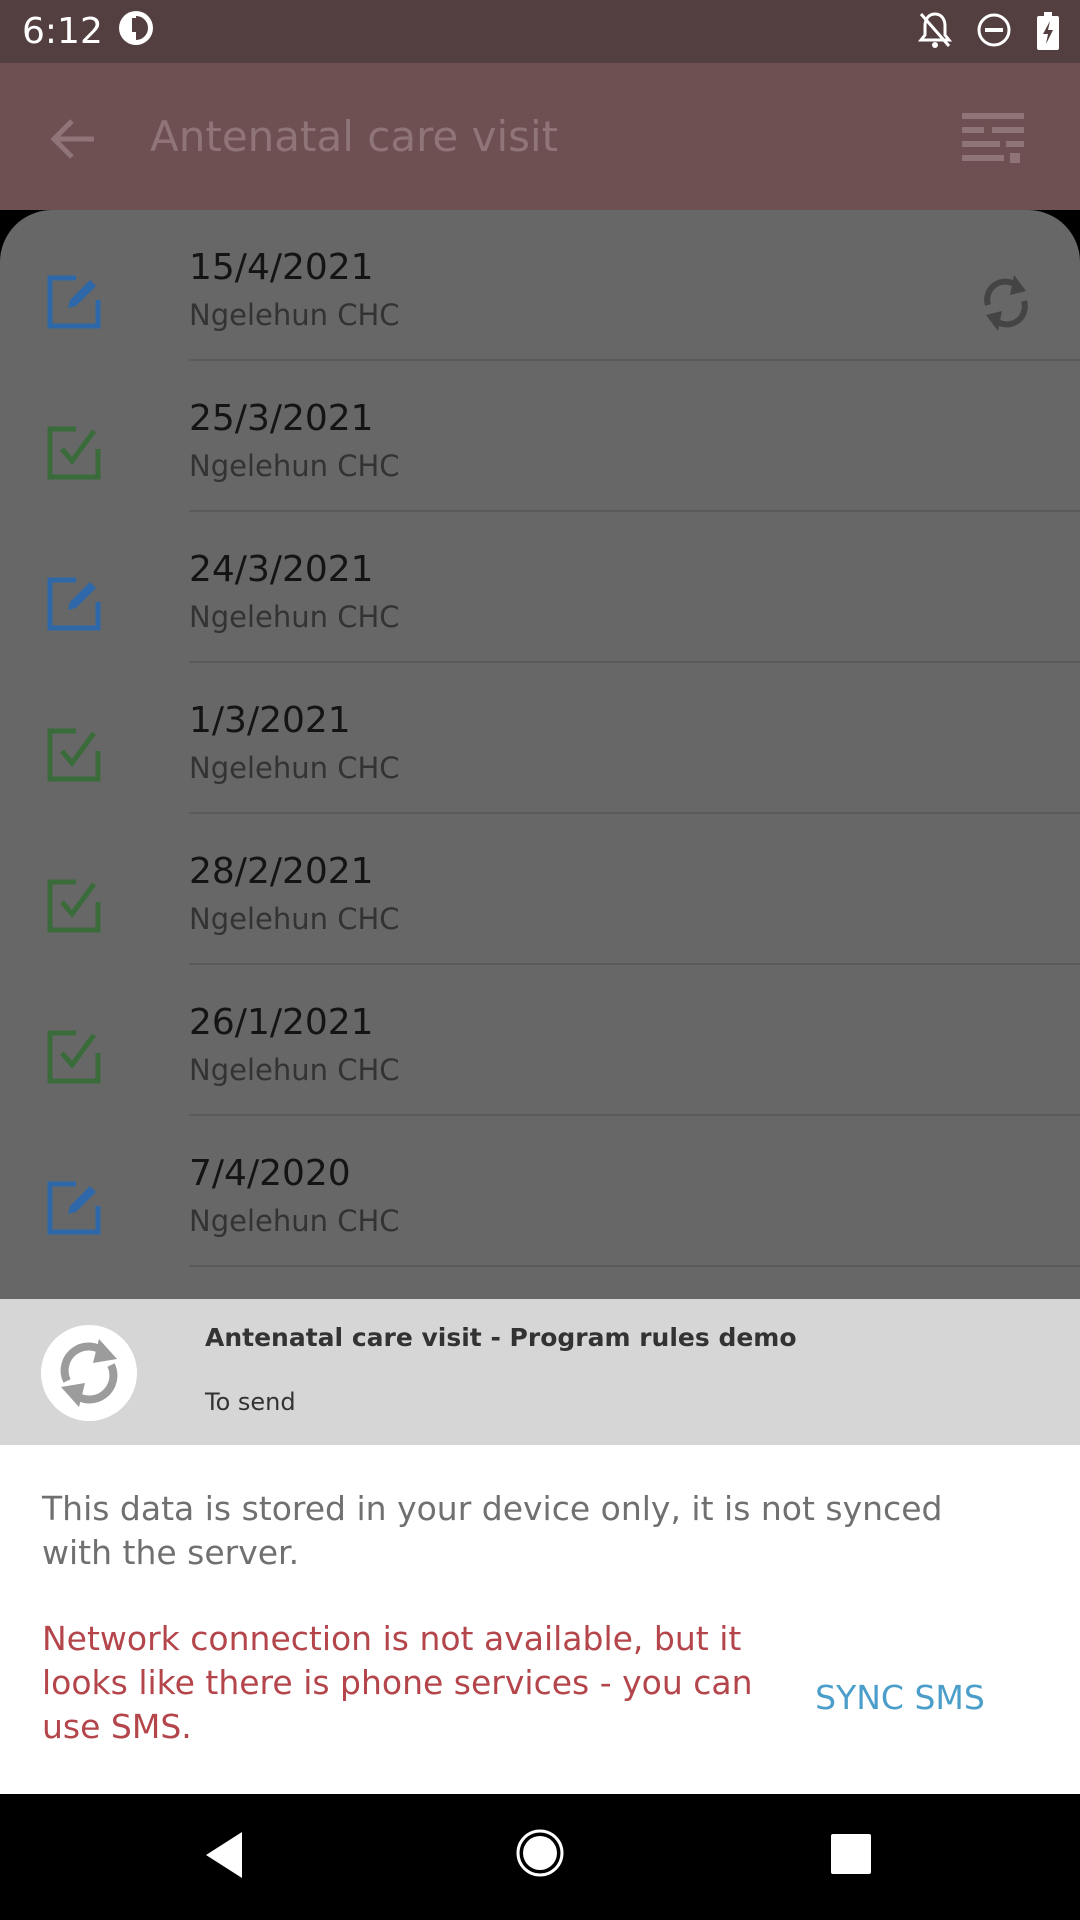 This screenshot has width=1080, height=1920. Describe the element at coordinates (994, 32) in the screenshot. I see `do-not-disturb-icon` at that location.